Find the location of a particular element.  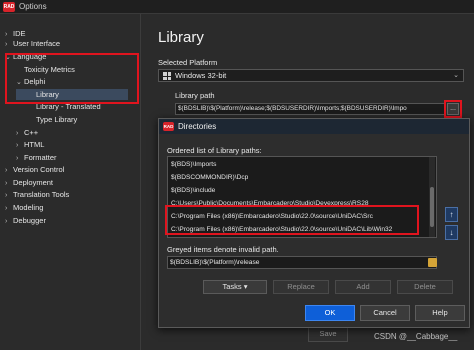

chevron-down-icon: ▾ is located at coordinates (245, 286).